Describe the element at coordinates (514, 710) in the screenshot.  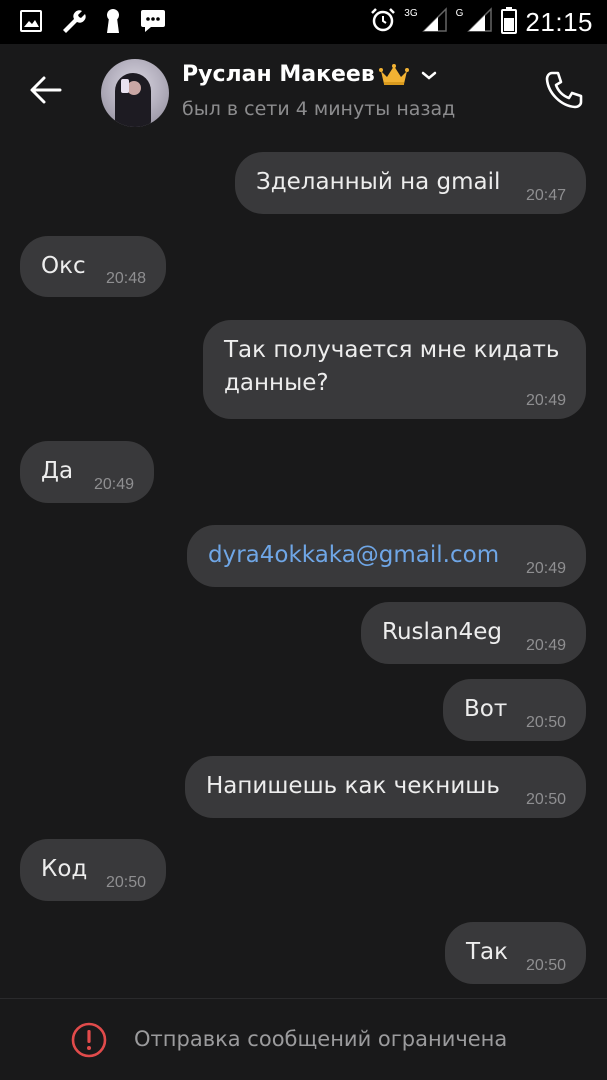
I see `message-bubble-outgoing: Вот 20:50` at that location.